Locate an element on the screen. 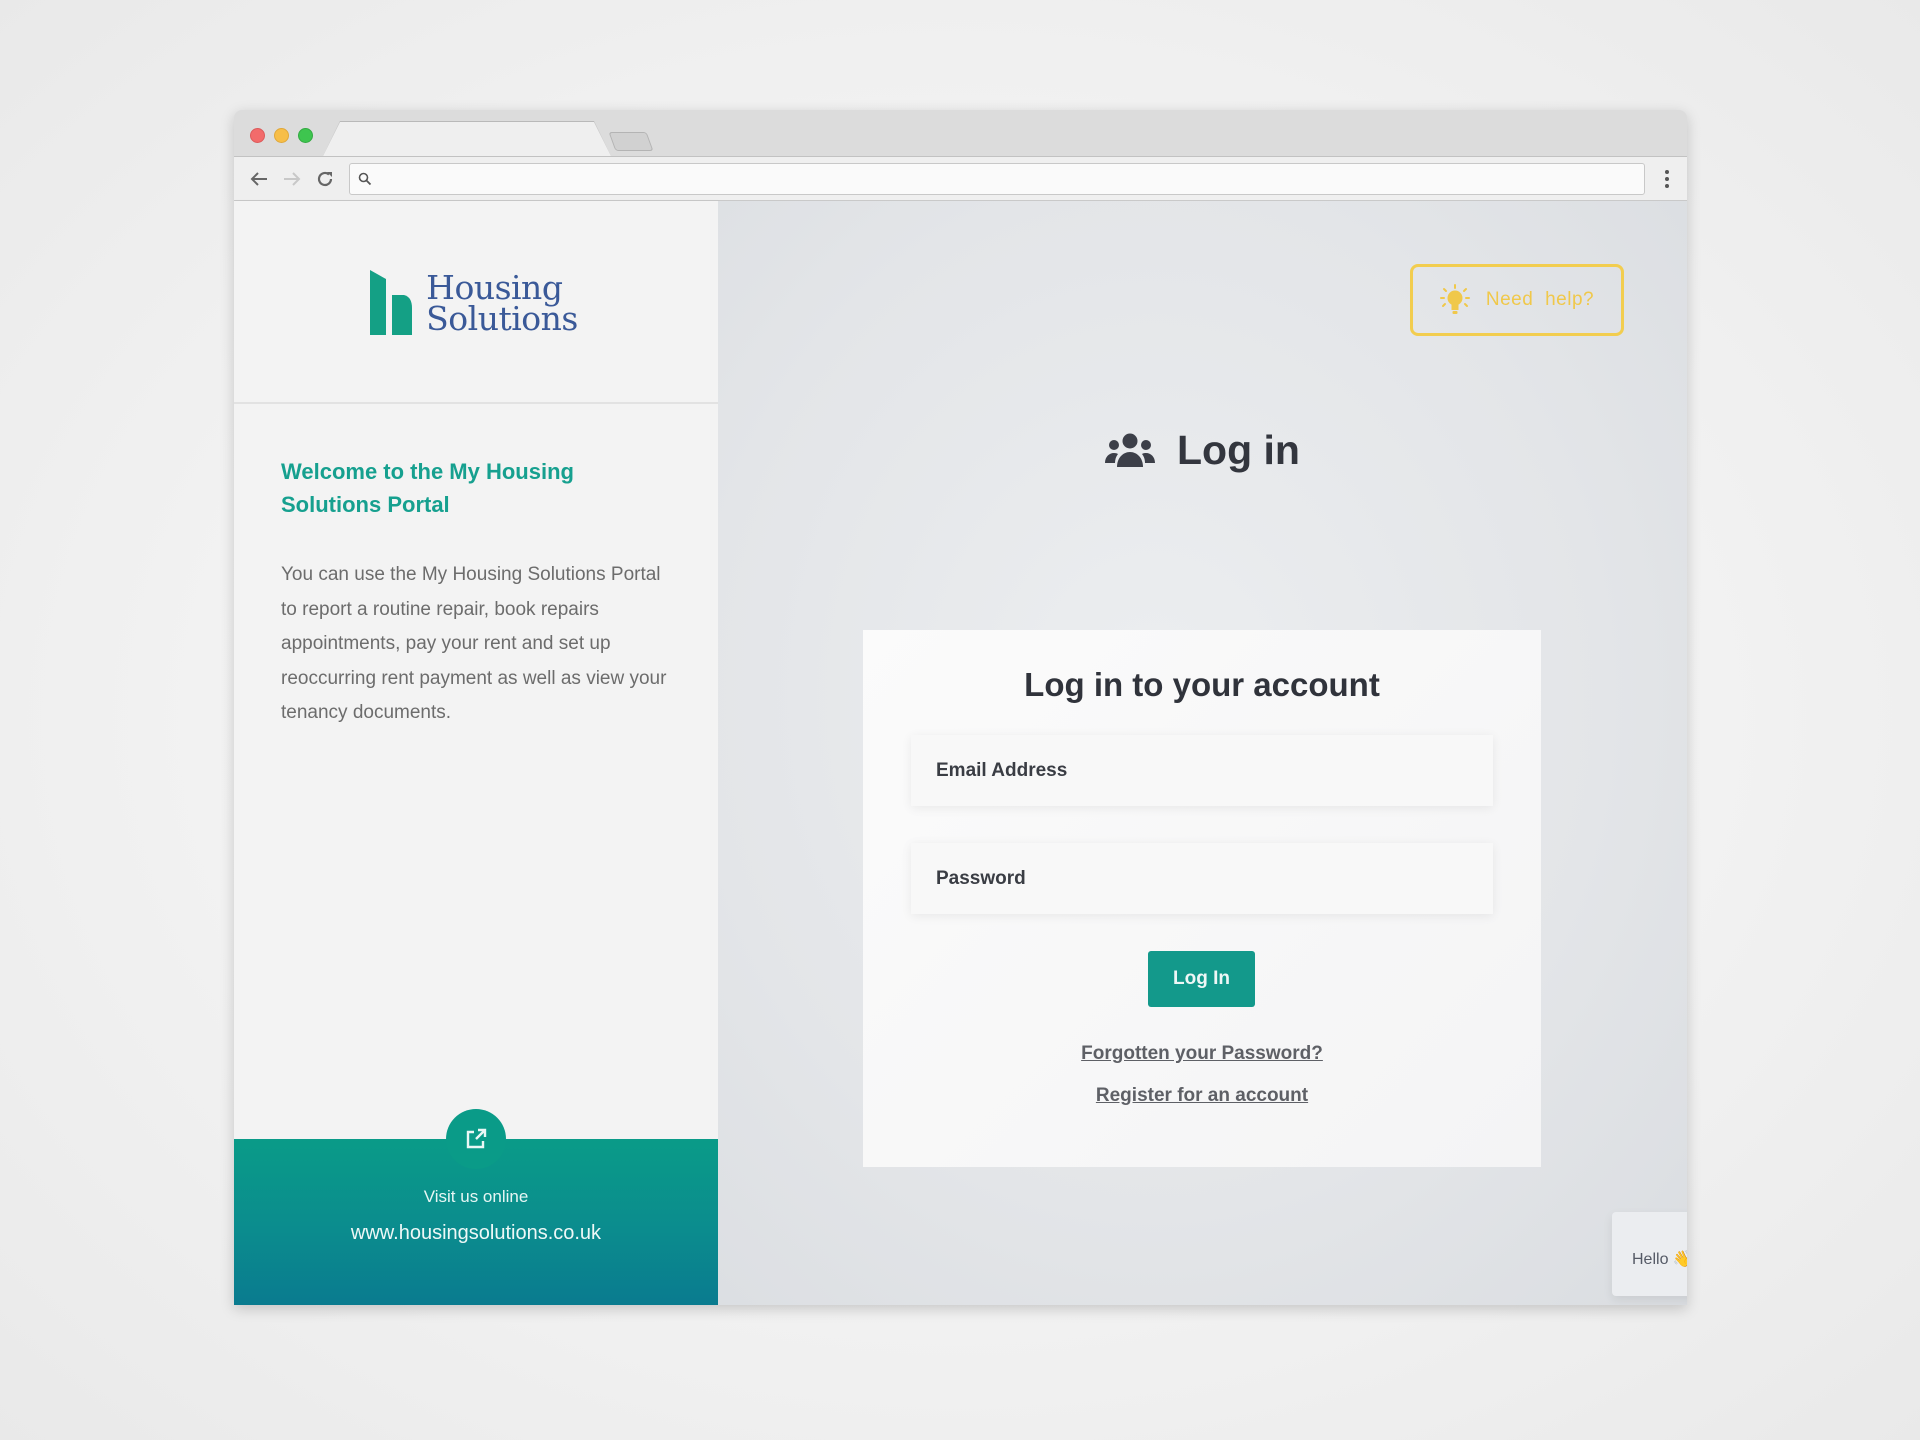 Image resolution: width=1920 pixels, height=1440 pixels. need-help-label: Need help? is located at coordinates (1540, 299).